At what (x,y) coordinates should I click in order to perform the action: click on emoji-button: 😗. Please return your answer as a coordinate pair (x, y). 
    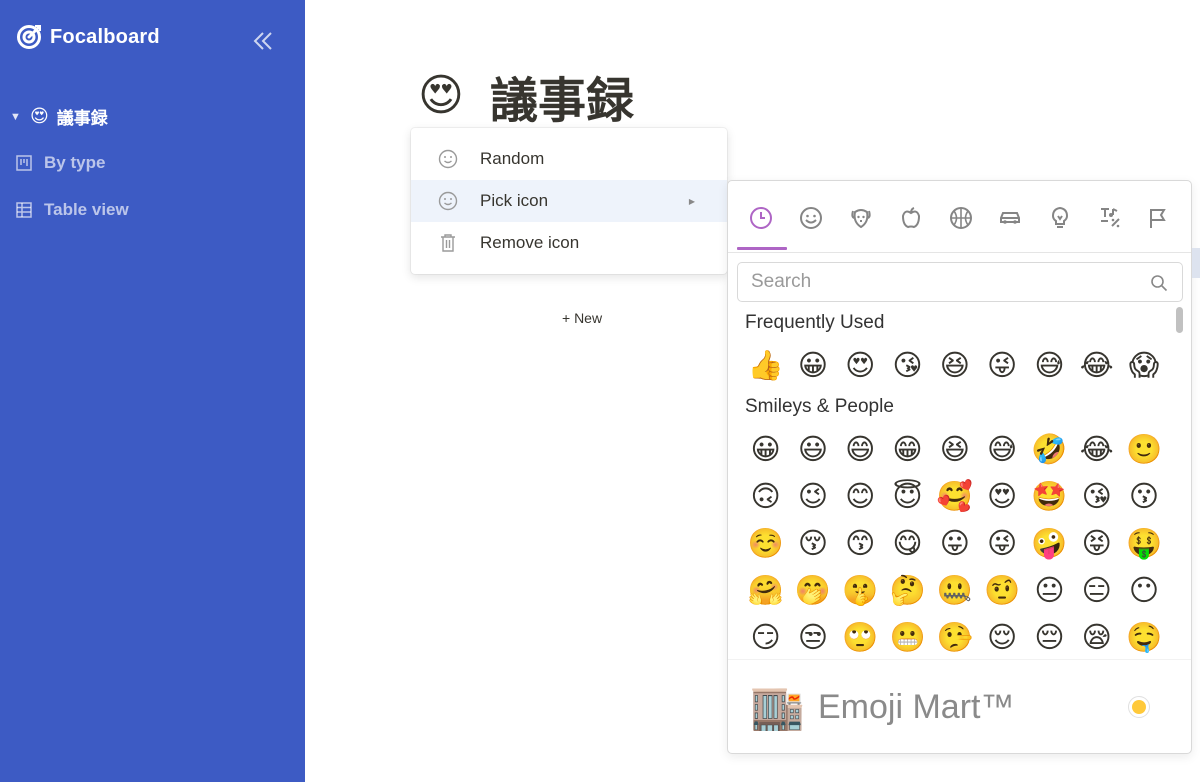
    Looking at the image, I should click on (1143, 496).